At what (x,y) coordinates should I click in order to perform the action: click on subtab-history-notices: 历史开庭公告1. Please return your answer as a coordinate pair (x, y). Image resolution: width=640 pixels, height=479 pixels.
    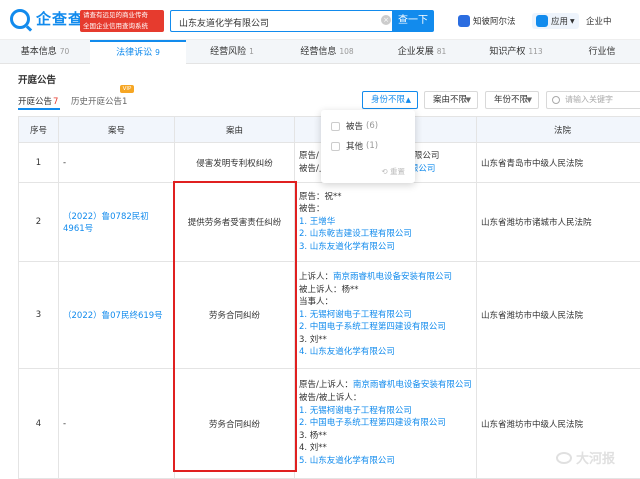
    Looking at the image, I should click on (99, 101).